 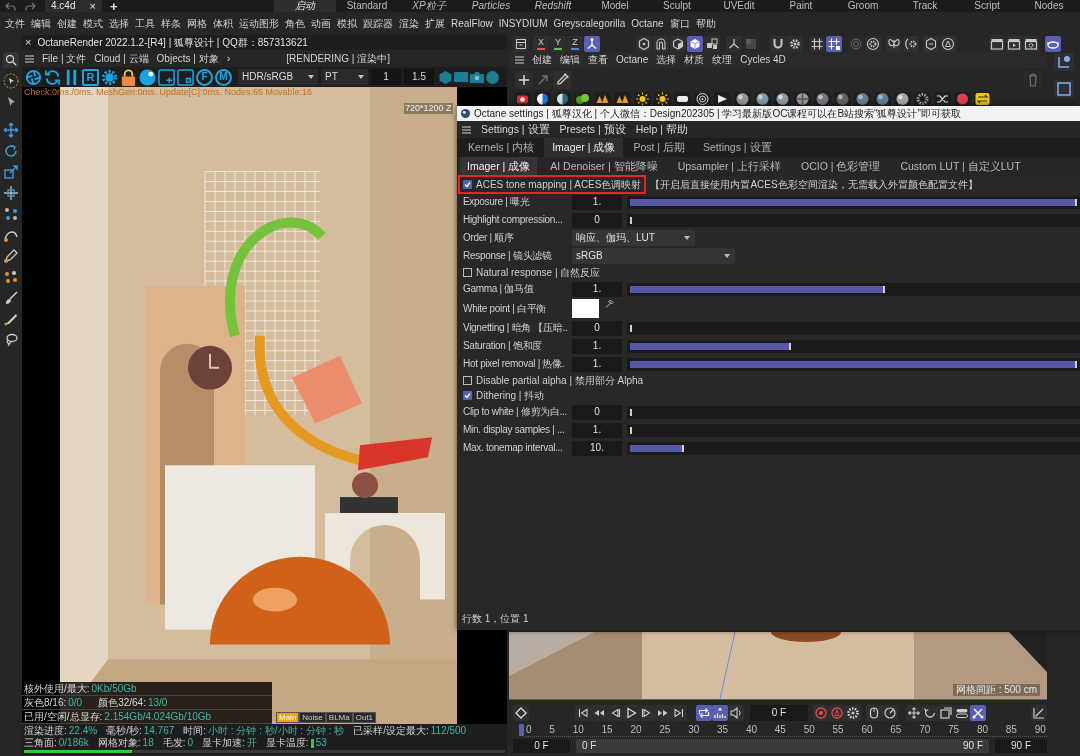 What do you see at coordinates (501, 147) in the screenshot?
I see `tab: Kernels | 内核` at bounding box center [501, 147].